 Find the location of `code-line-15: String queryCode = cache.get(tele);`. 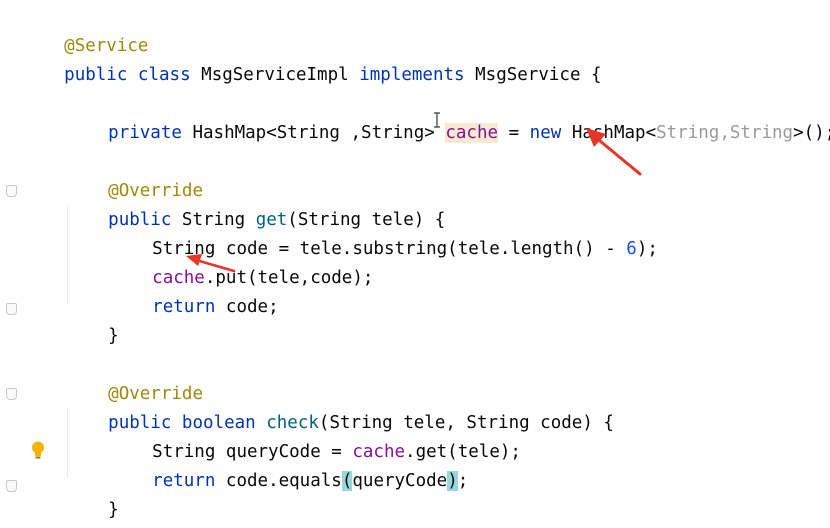

code-line-15: String queryCode = cache.get(tele); is located at coordinates (315, 435).